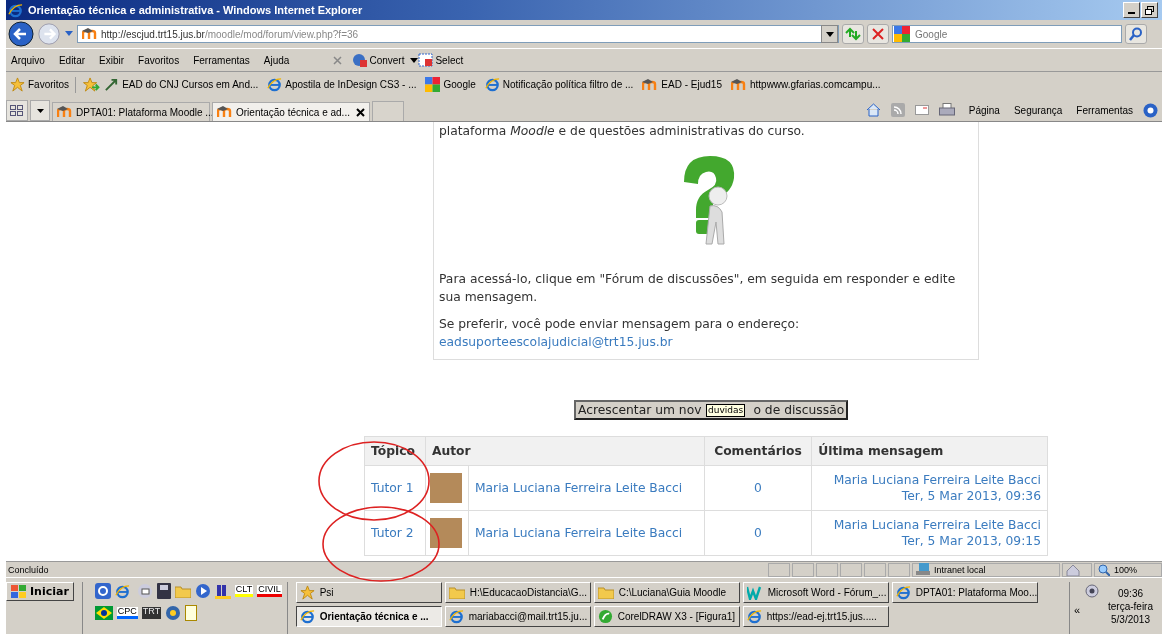 This screenshot has width=1162, height=634. What do you see at coordinates (378, 60) in the screenshot?
I see `convert-button: Convert` at bounding box center [378, 60].